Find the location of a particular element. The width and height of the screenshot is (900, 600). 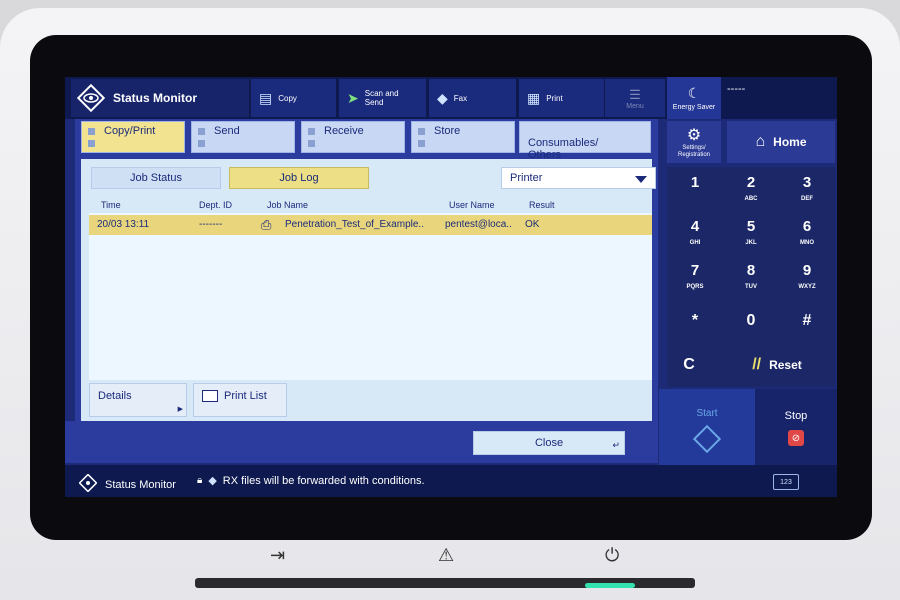

gear-icon: ⚙ is located at coordinates (694, 135).